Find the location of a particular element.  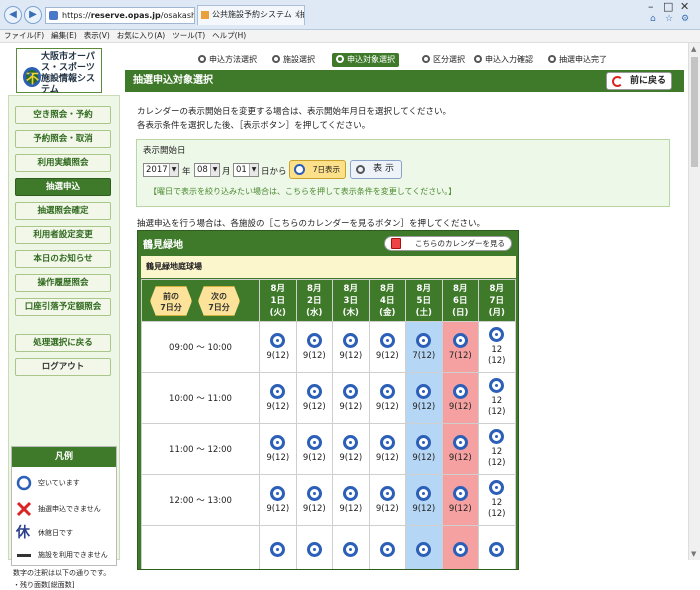

address-prefix: https:// is located at coordinates (76, 15).